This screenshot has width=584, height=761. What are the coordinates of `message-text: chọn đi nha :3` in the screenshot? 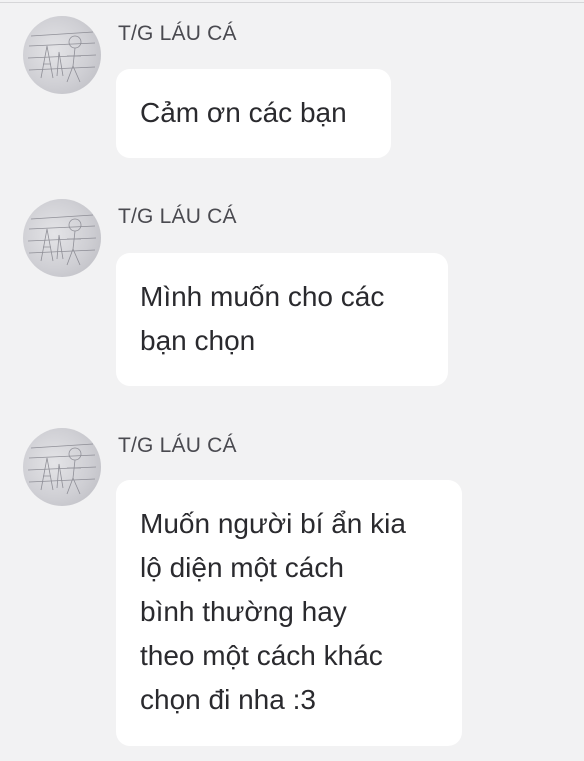 It's located at (228, 699).